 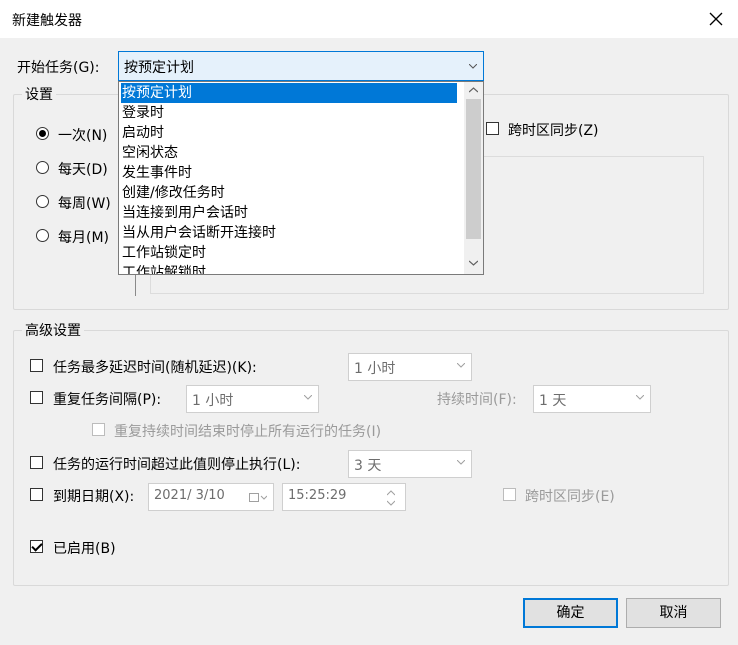 I want to click on advanced-group-label: 高级设置, so click(x=53, y=330).